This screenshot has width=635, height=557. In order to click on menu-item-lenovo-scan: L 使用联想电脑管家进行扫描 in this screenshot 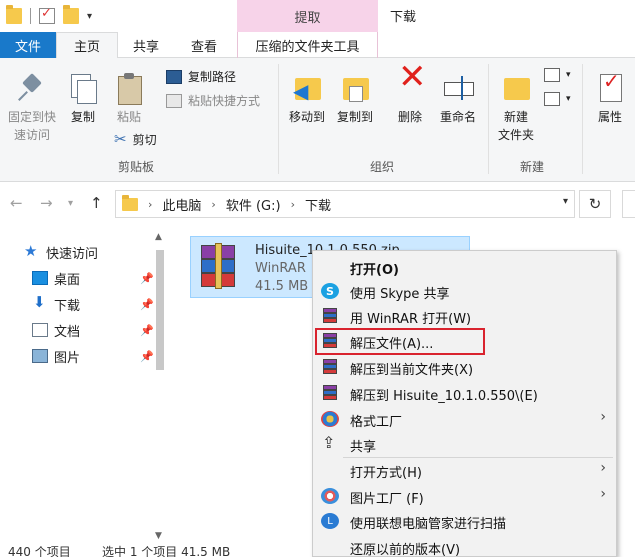, I will do `click(464, 521)`.